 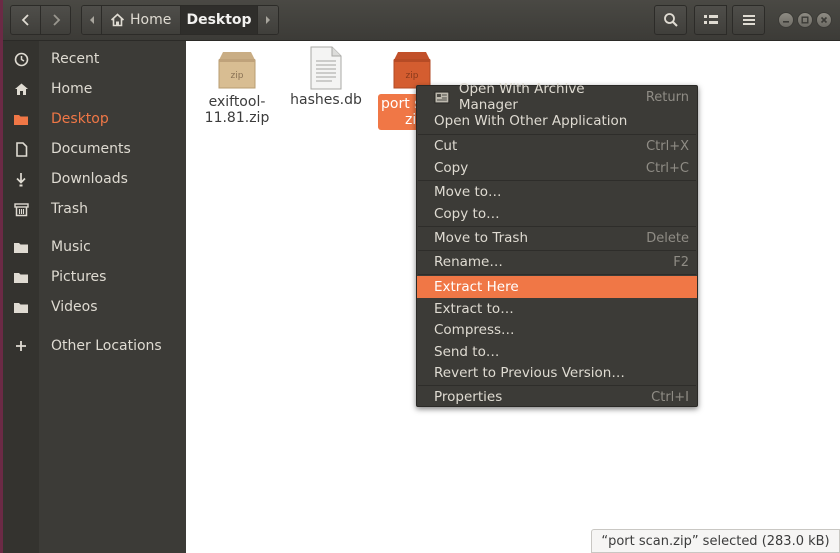 What do you see at coordinates (531, 121) in the screenshot?
I see `menu-item-label: Open With Other Application` at bounding box center [531, 121].